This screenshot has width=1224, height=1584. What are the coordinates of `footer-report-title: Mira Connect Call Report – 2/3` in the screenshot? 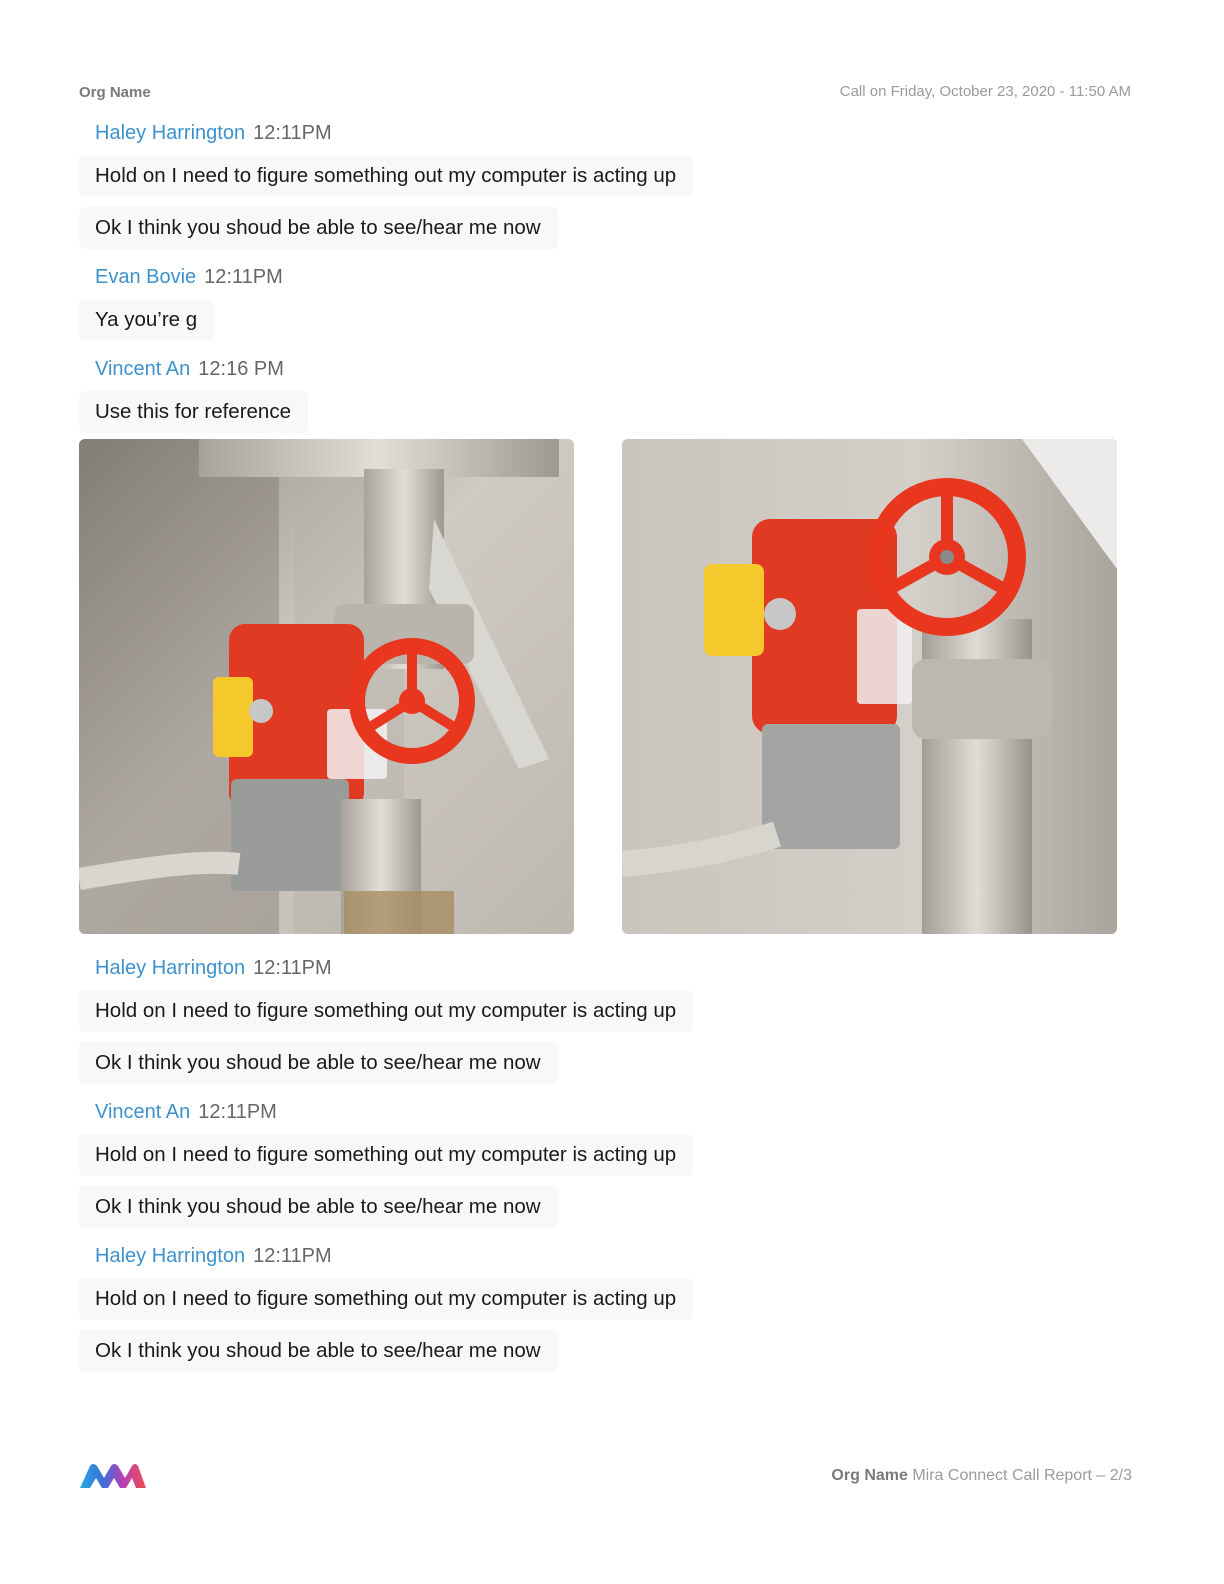 It's located at (1022, 1475).